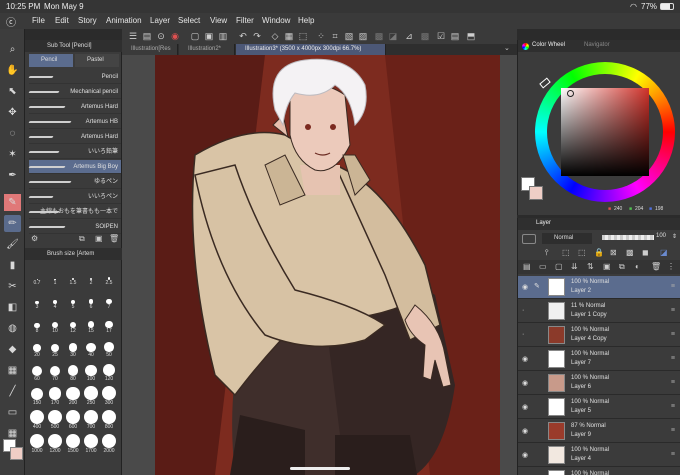  I want to click on layers-icon: ▤, so click(147, 36).